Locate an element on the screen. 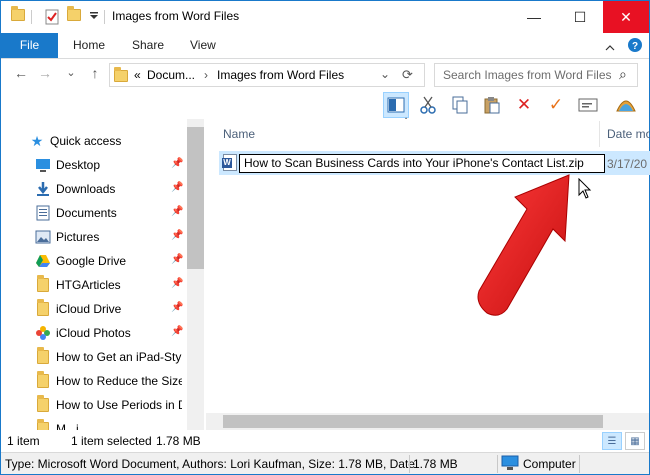 Image resolution: width=650 pixels, height=475 pixels. sidebar-item-ipad-style: How to Get an iPad-Style is located at coordinates (94, 357).